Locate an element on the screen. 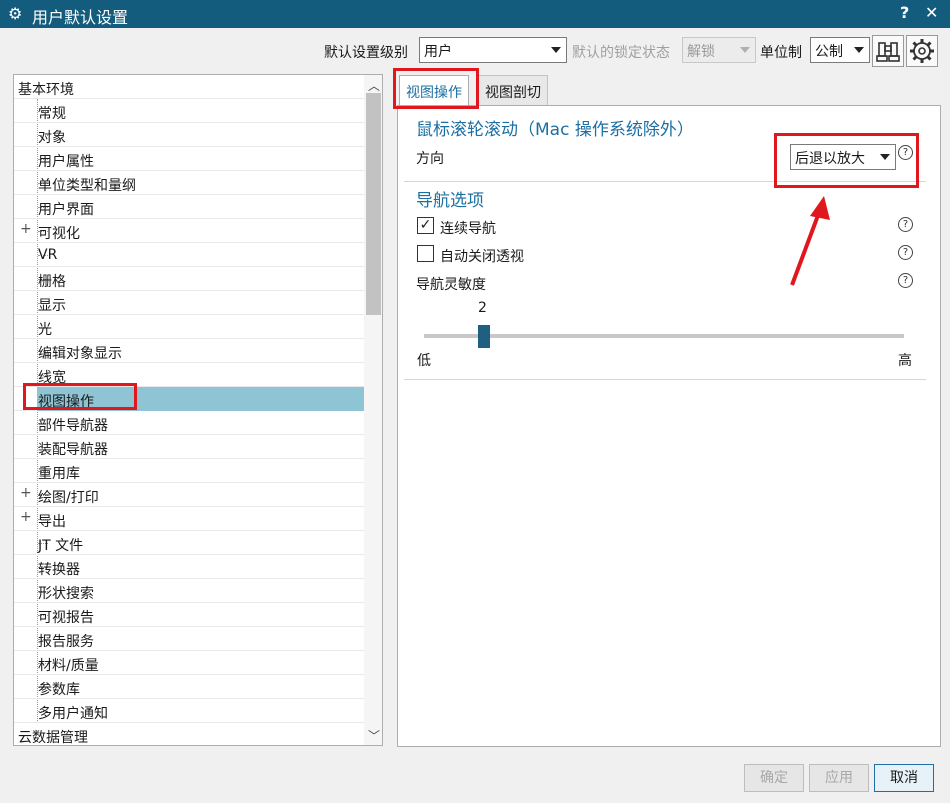  annotation-box-tree-item is located at coordinates (80, 396).